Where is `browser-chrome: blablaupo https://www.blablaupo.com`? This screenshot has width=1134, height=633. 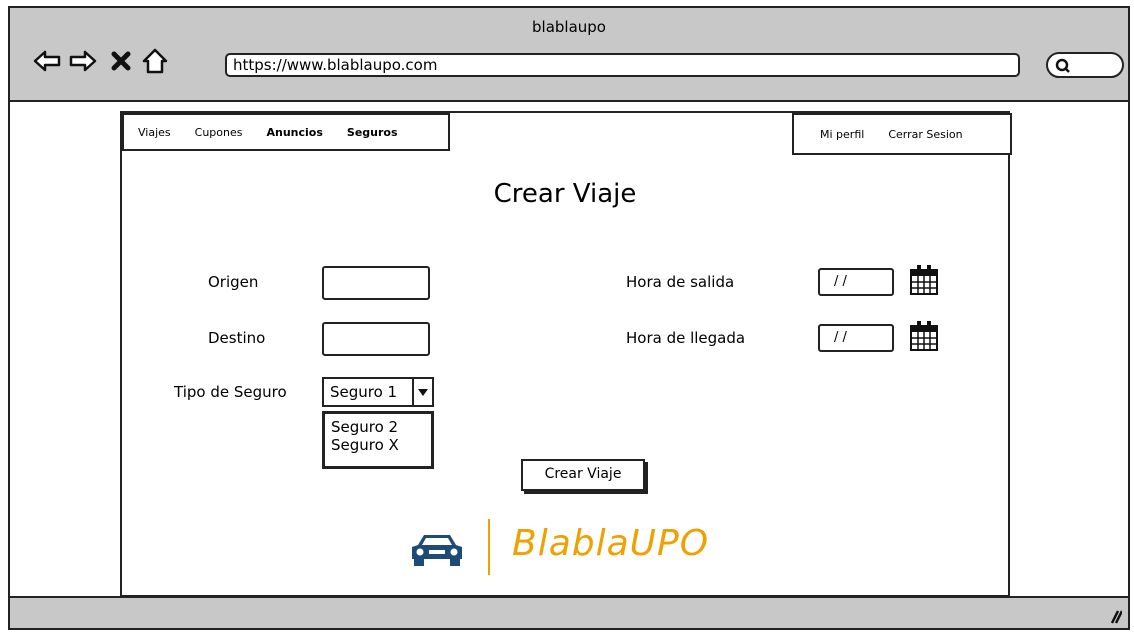 browser-chrome: blablaupo https://www.blablaupo.com is located at coordinates (569, 55).